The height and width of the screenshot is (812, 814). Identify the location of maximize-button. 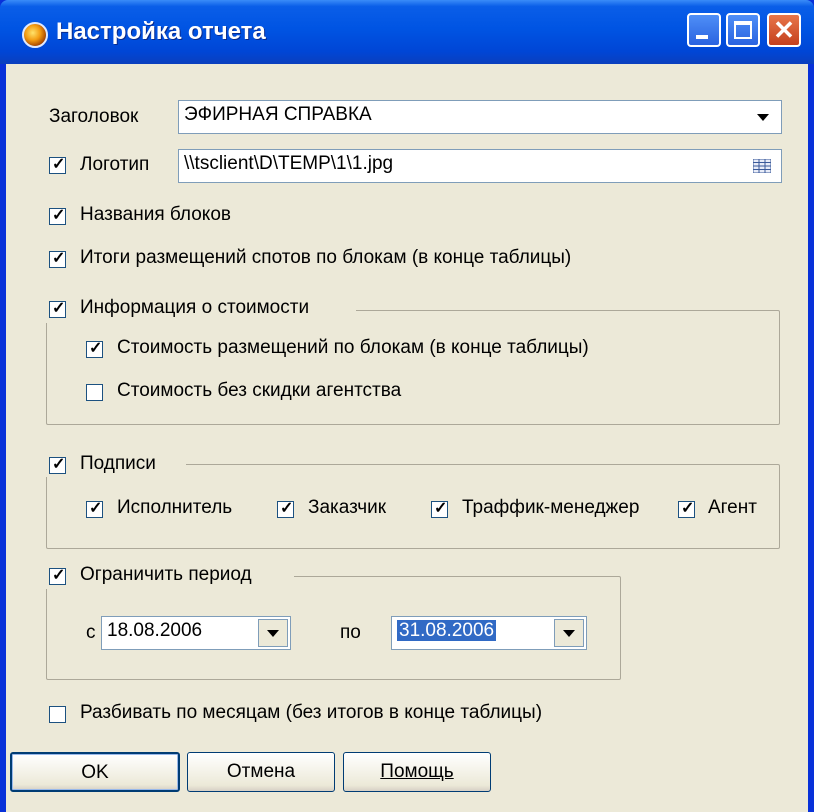
(743, 30).